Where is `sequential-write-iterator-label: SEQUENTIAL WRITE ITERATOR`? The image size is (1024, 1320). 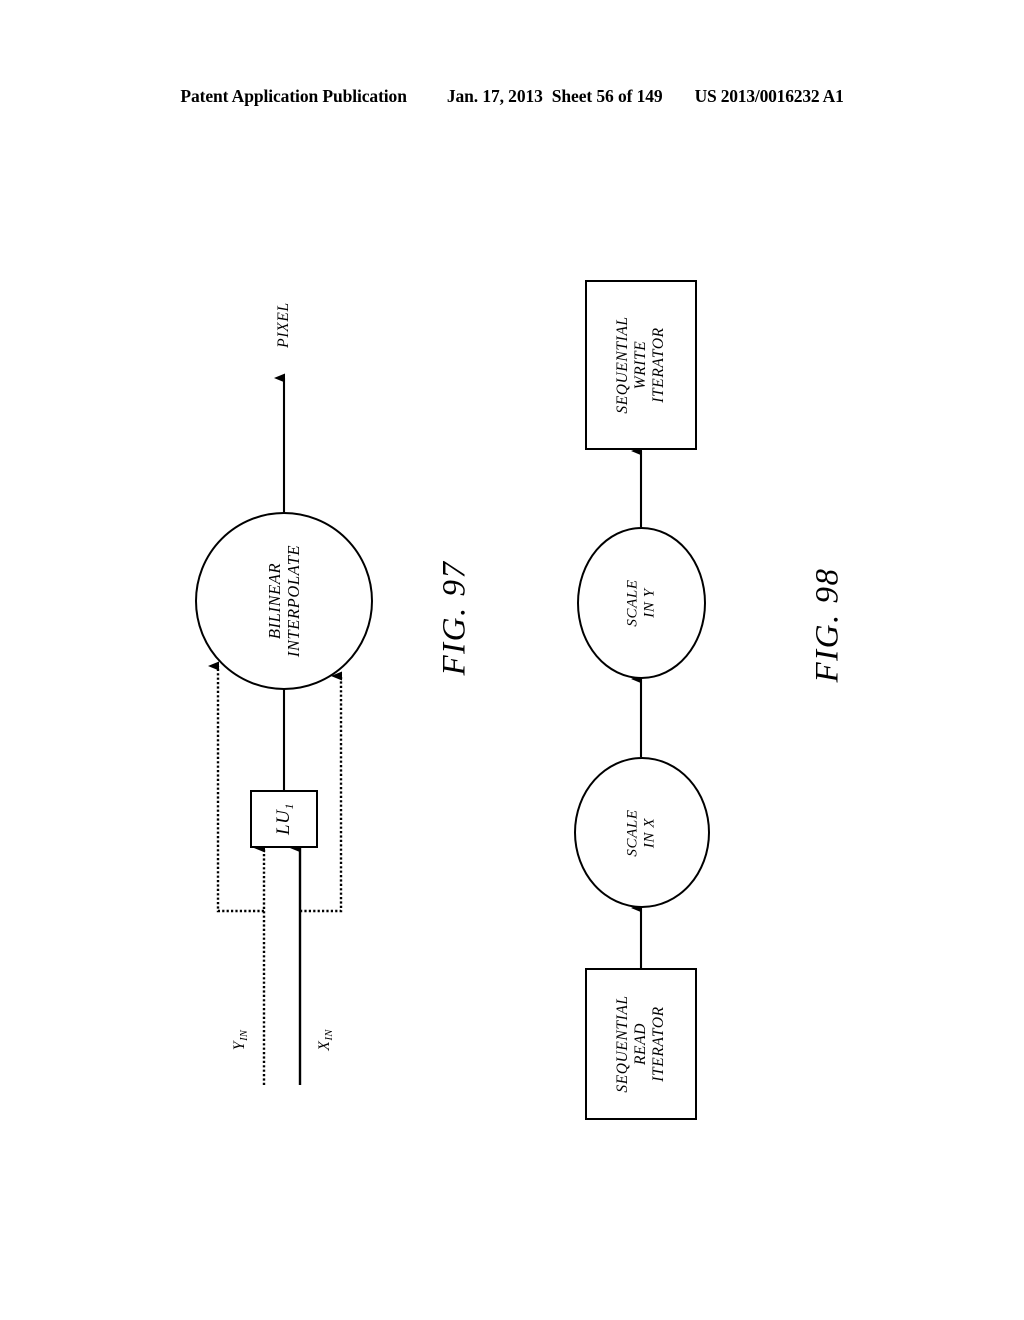 sequential-write-iterator-label: SEQUENTIAL WRITE ITERATOR is located at coordinates (640, 365).